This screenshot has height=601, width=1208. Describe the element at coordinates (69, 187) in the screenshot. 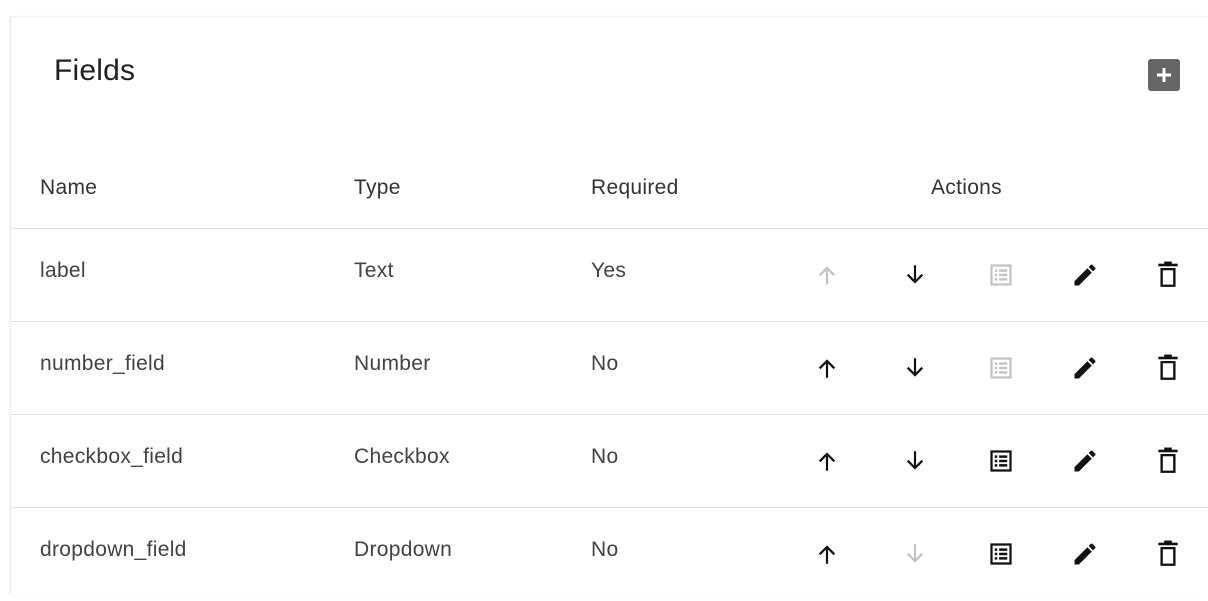

I see `column-header-name: Name` at that location.